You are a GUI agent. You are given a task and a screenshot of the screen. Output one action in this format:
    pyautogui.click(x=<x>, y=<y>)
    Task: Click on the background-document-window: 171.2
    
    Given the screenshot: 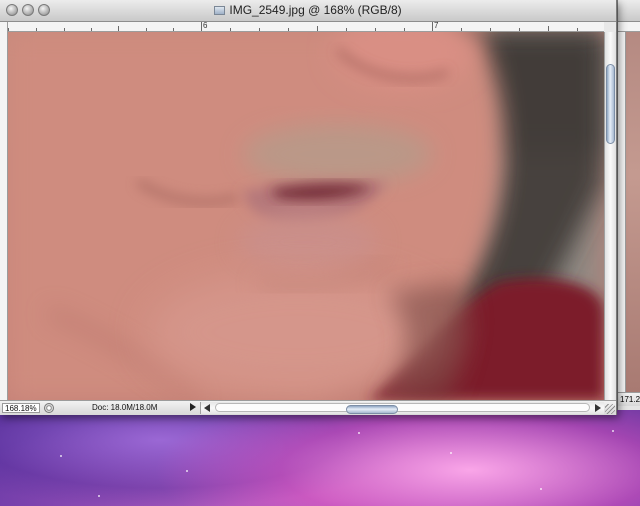 What is the action you would take?
    pyautogui.click(x=628, y=205)
    